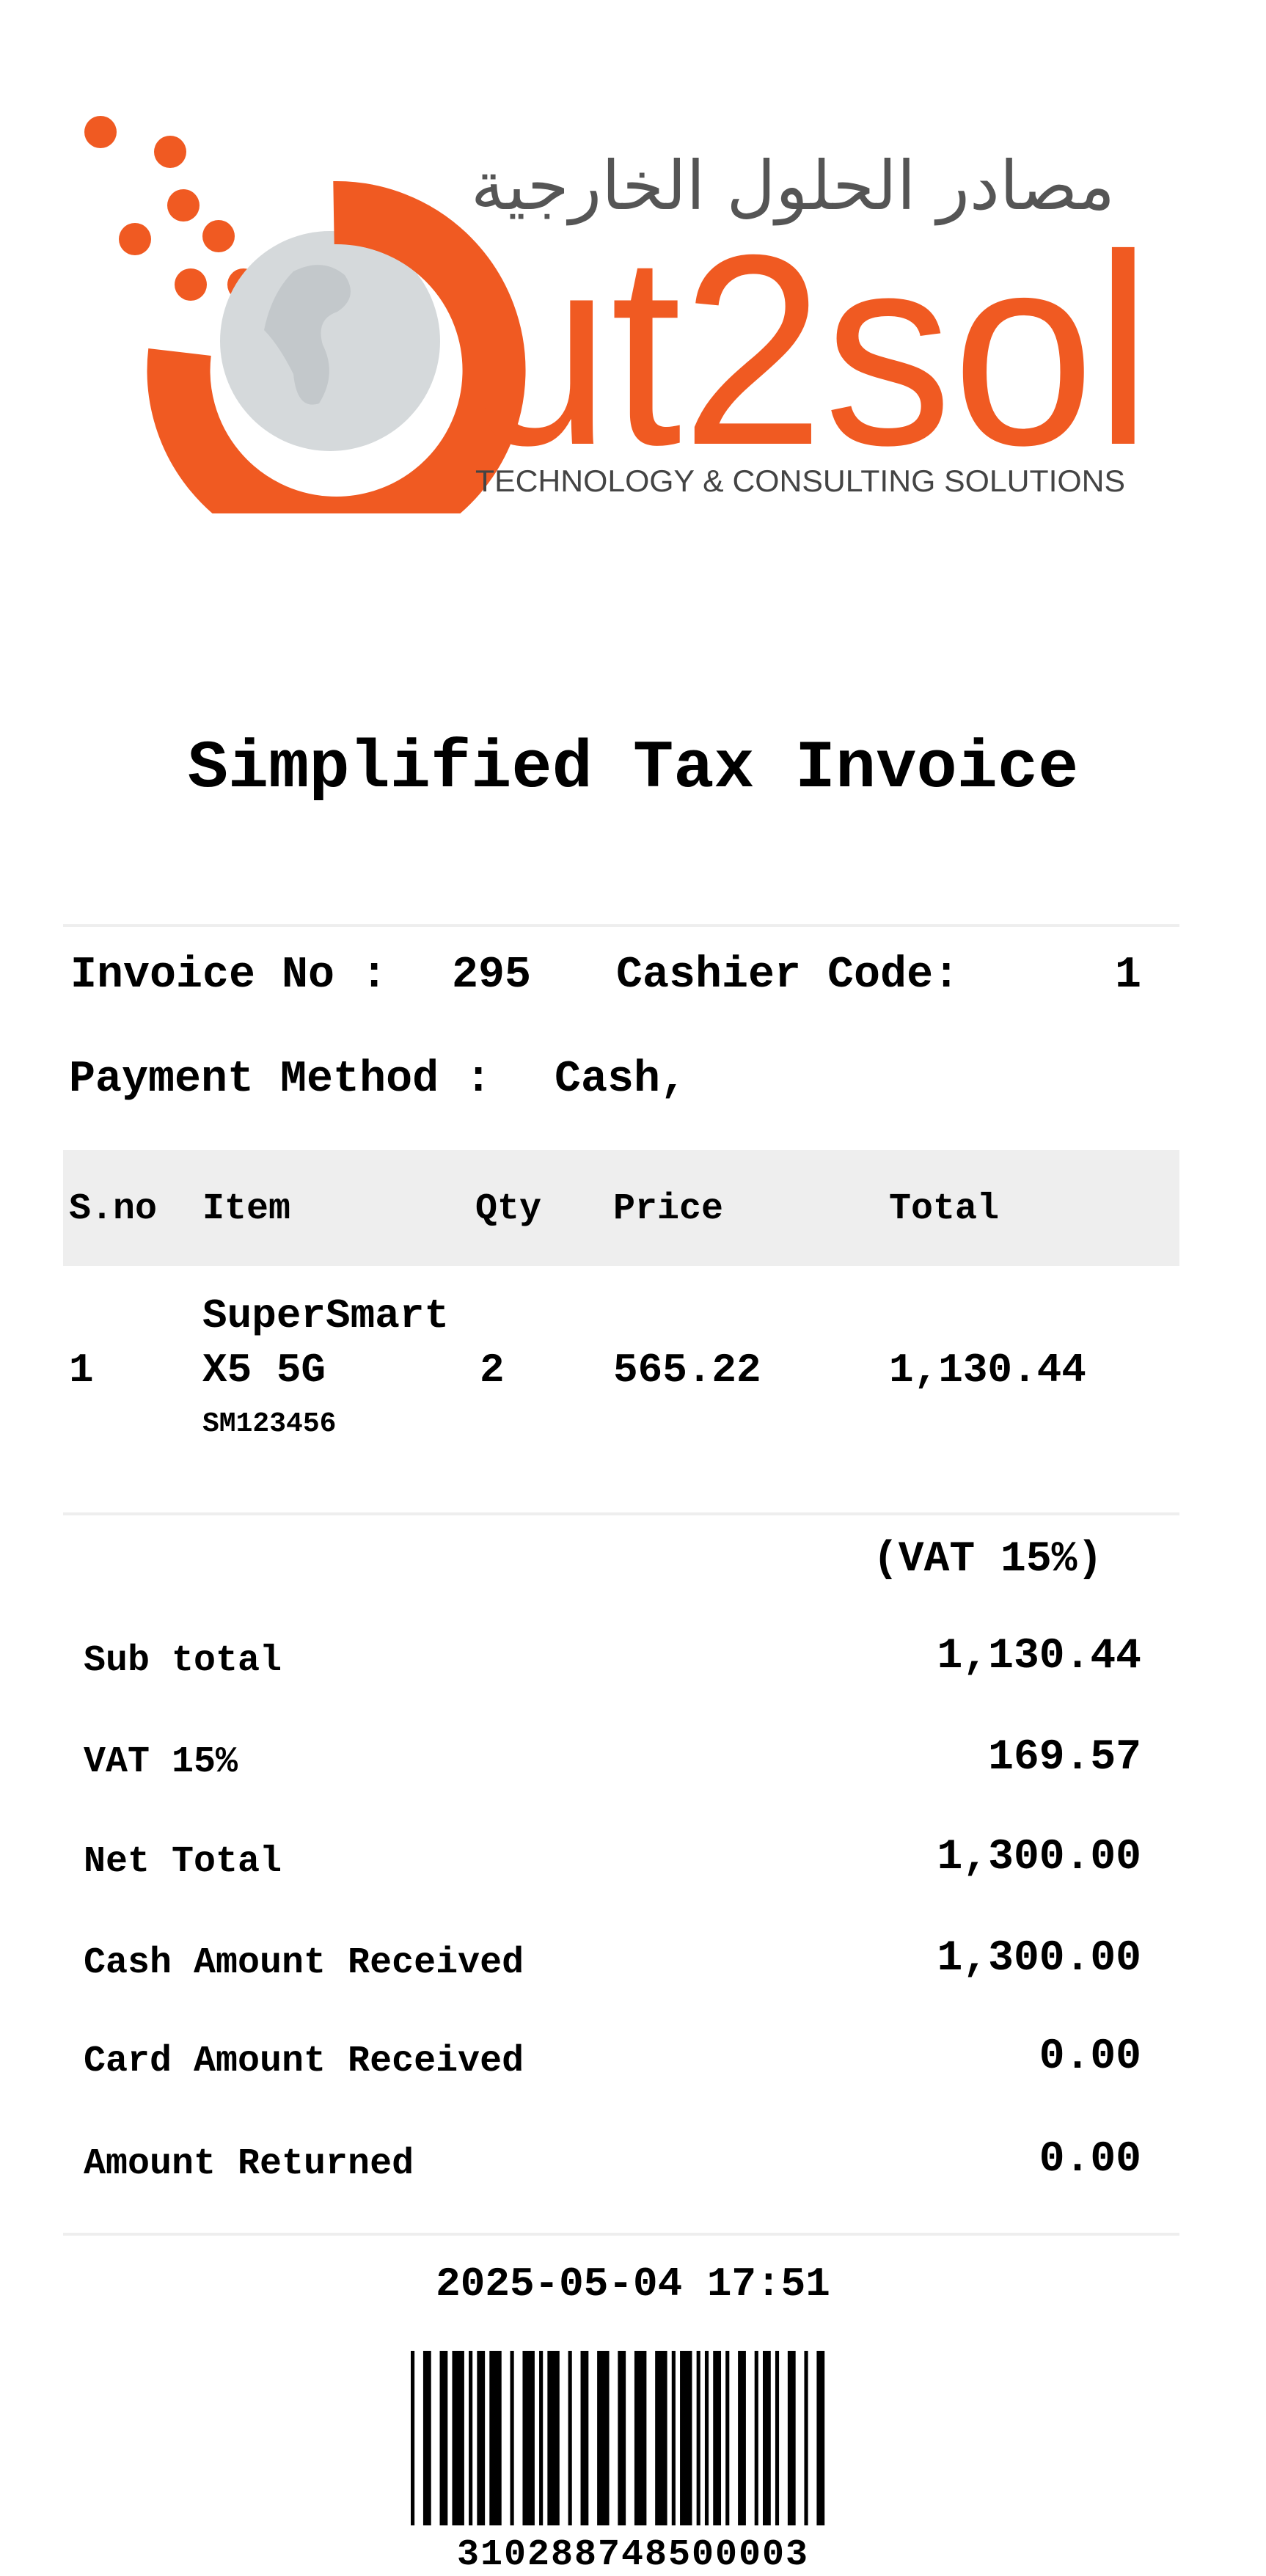 This screenshot has height=2576, width=1266. Describe the element at coordinates (113, 1209) in the screenshot. I see `header-sno: S.no` at that location.